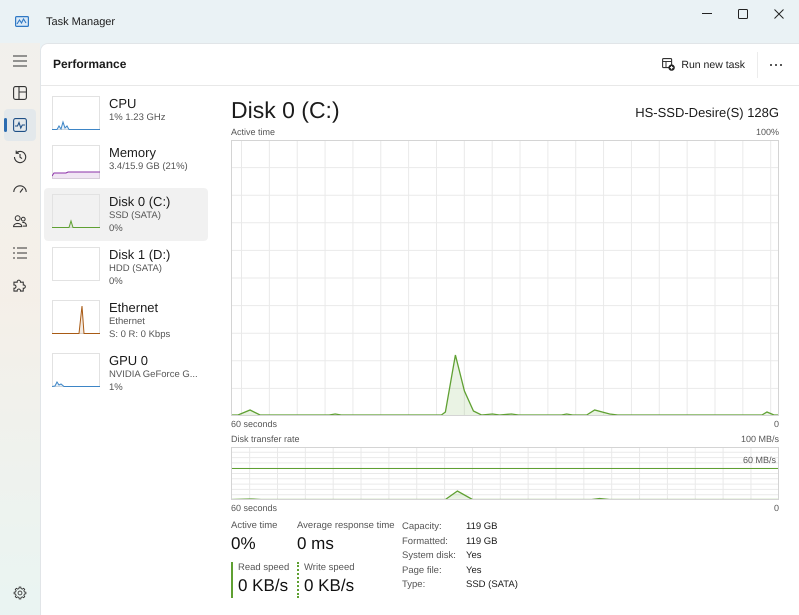  What do you see at coordinates (139, 334) in the screenshot?
I see `resource-detail: S: 0 R: 0 Kbps` at bounding box center [139, 334].